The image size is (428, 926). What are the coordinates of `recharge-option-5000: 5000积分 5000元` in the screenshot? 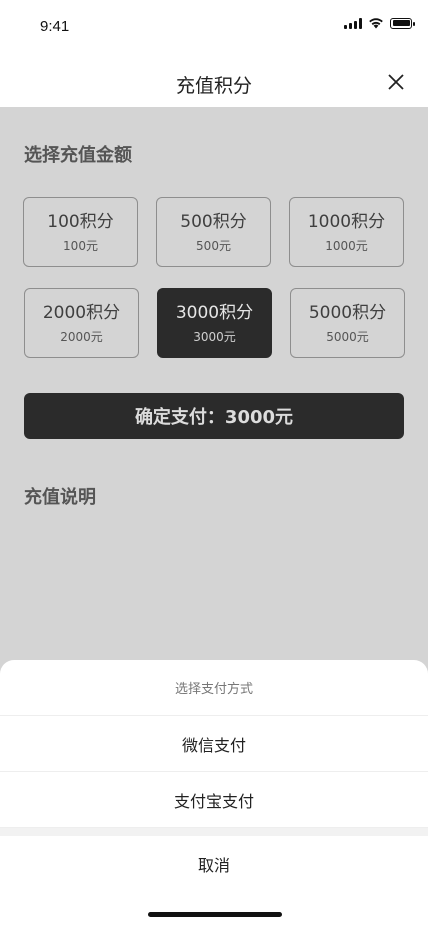 It's located at (347, 323).